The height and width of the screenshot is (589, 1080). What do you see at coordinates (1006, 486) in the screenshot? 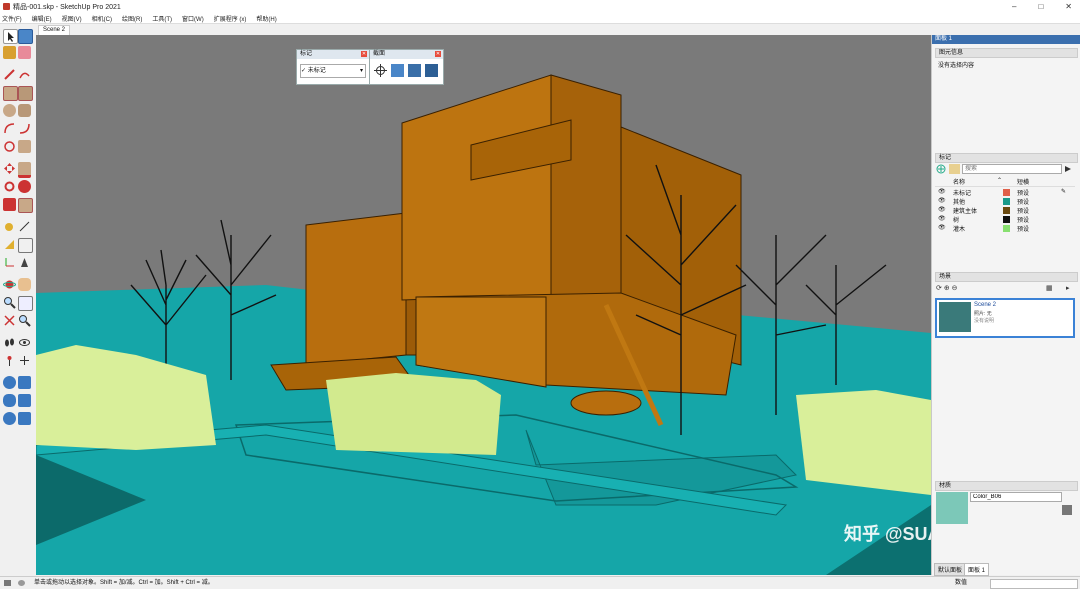
I see `materials-header: 材质` at bounding box center [1006, 486].